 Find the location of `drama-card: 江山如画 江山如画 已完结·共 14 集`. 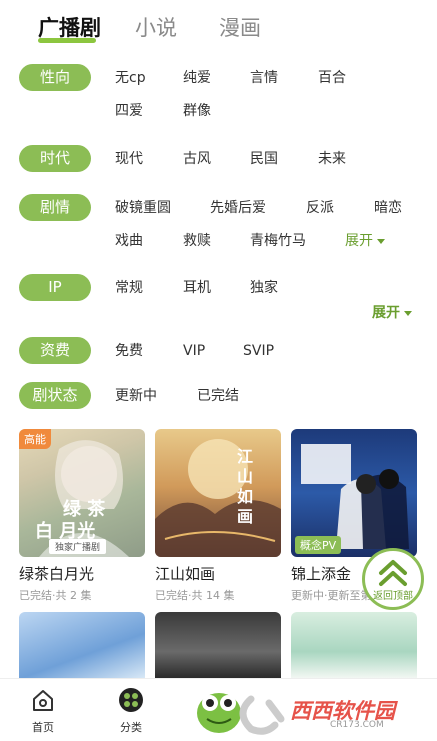

drama-card: 江山如画 江山如画 已完结·共 14 集 is located at coordinates (218, 515).